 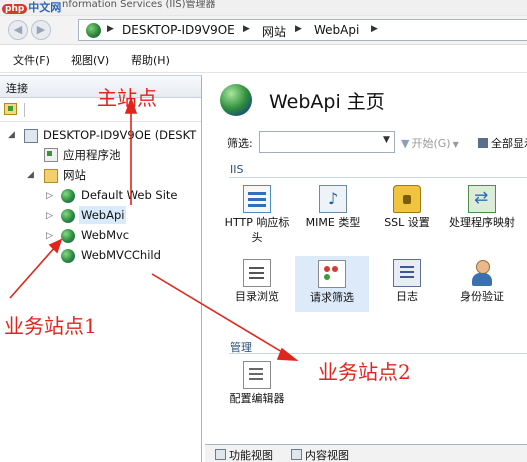 I want to click on feature-directory-browsing: 目录浏览, so click(x=257, y=279).